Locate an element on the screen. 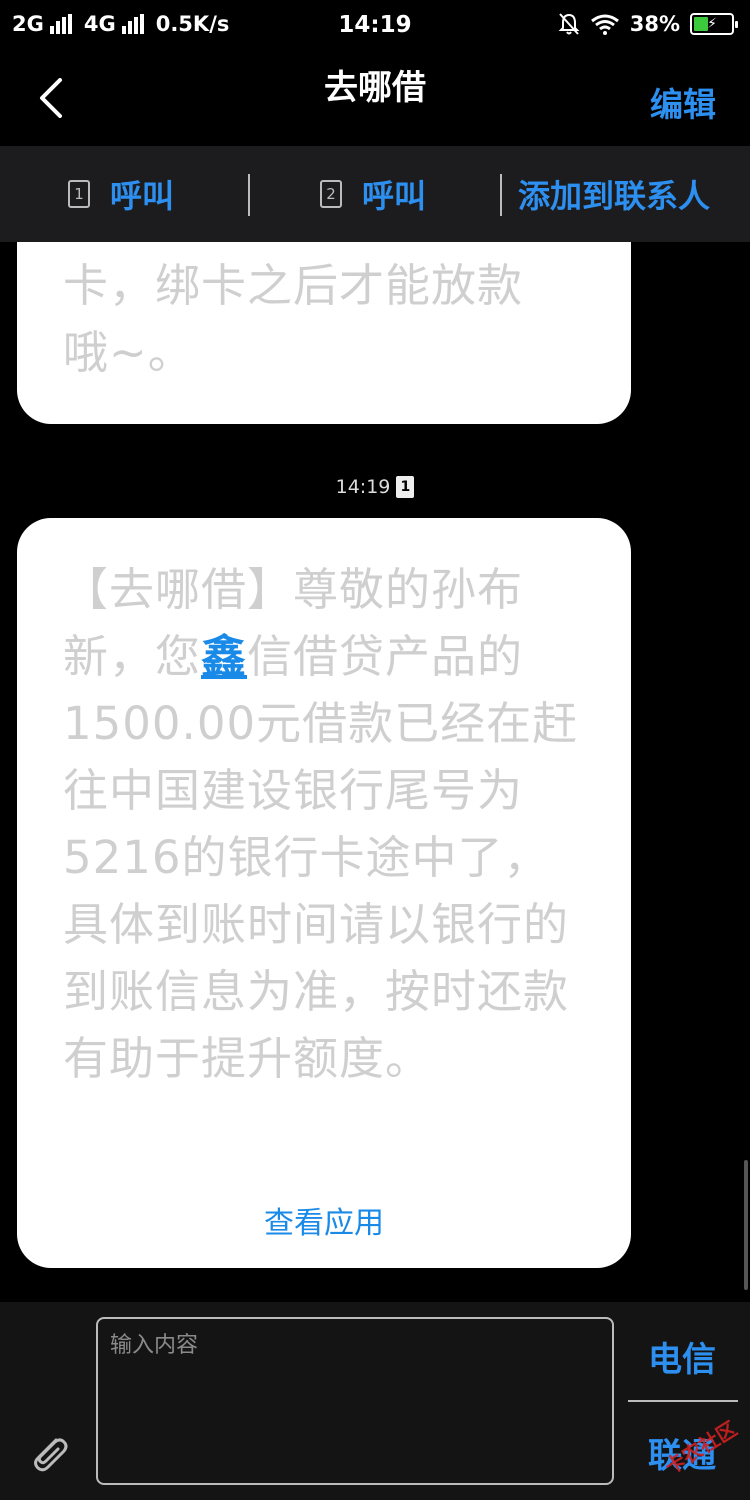  call-sim2-label: 呼叫 is located at coordinates (394, 196).